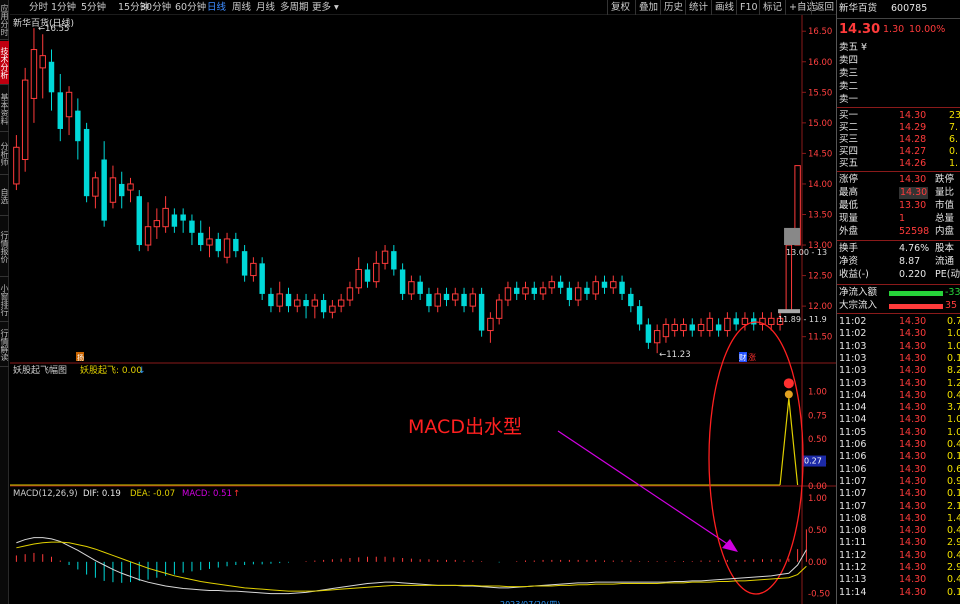 This screenshot has height=604, width=960. What do you see at coordinates (38, 7) in the screenshot?
I see `period-0: 分时` at bounding box center [38, 7].